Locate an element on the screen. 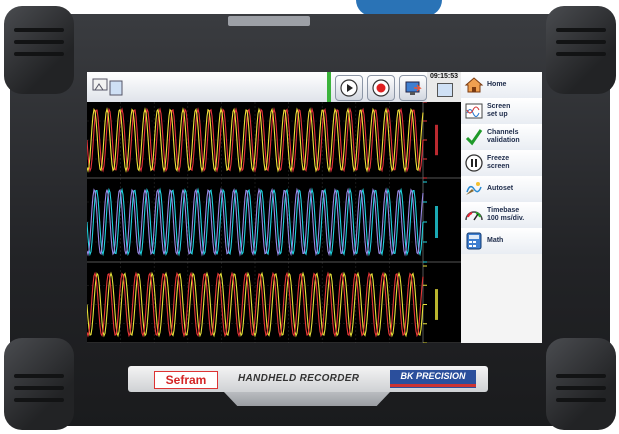 The height and width of the screenshot is (434, 619). menu-item-label: Autoset is located at coordinates (500, 188).